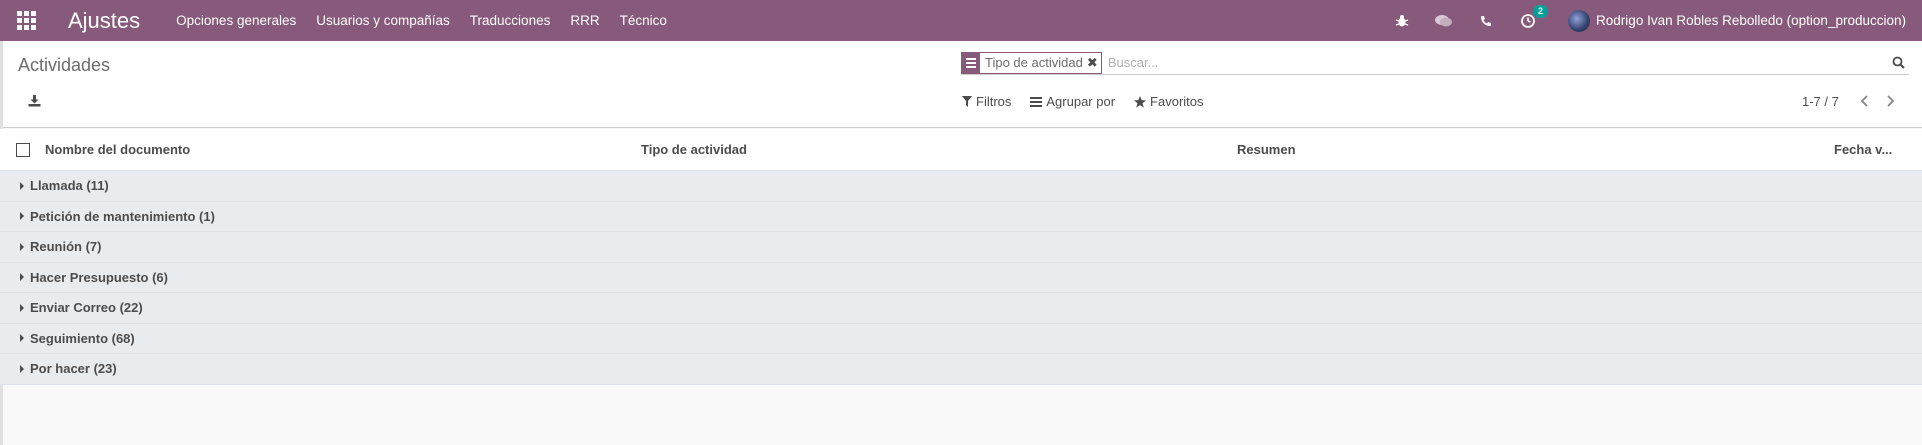  Describe the element at coordinates (961, 216) in the screenshot. I see `group-row: Petición de mantenimiento (1)` at that location.